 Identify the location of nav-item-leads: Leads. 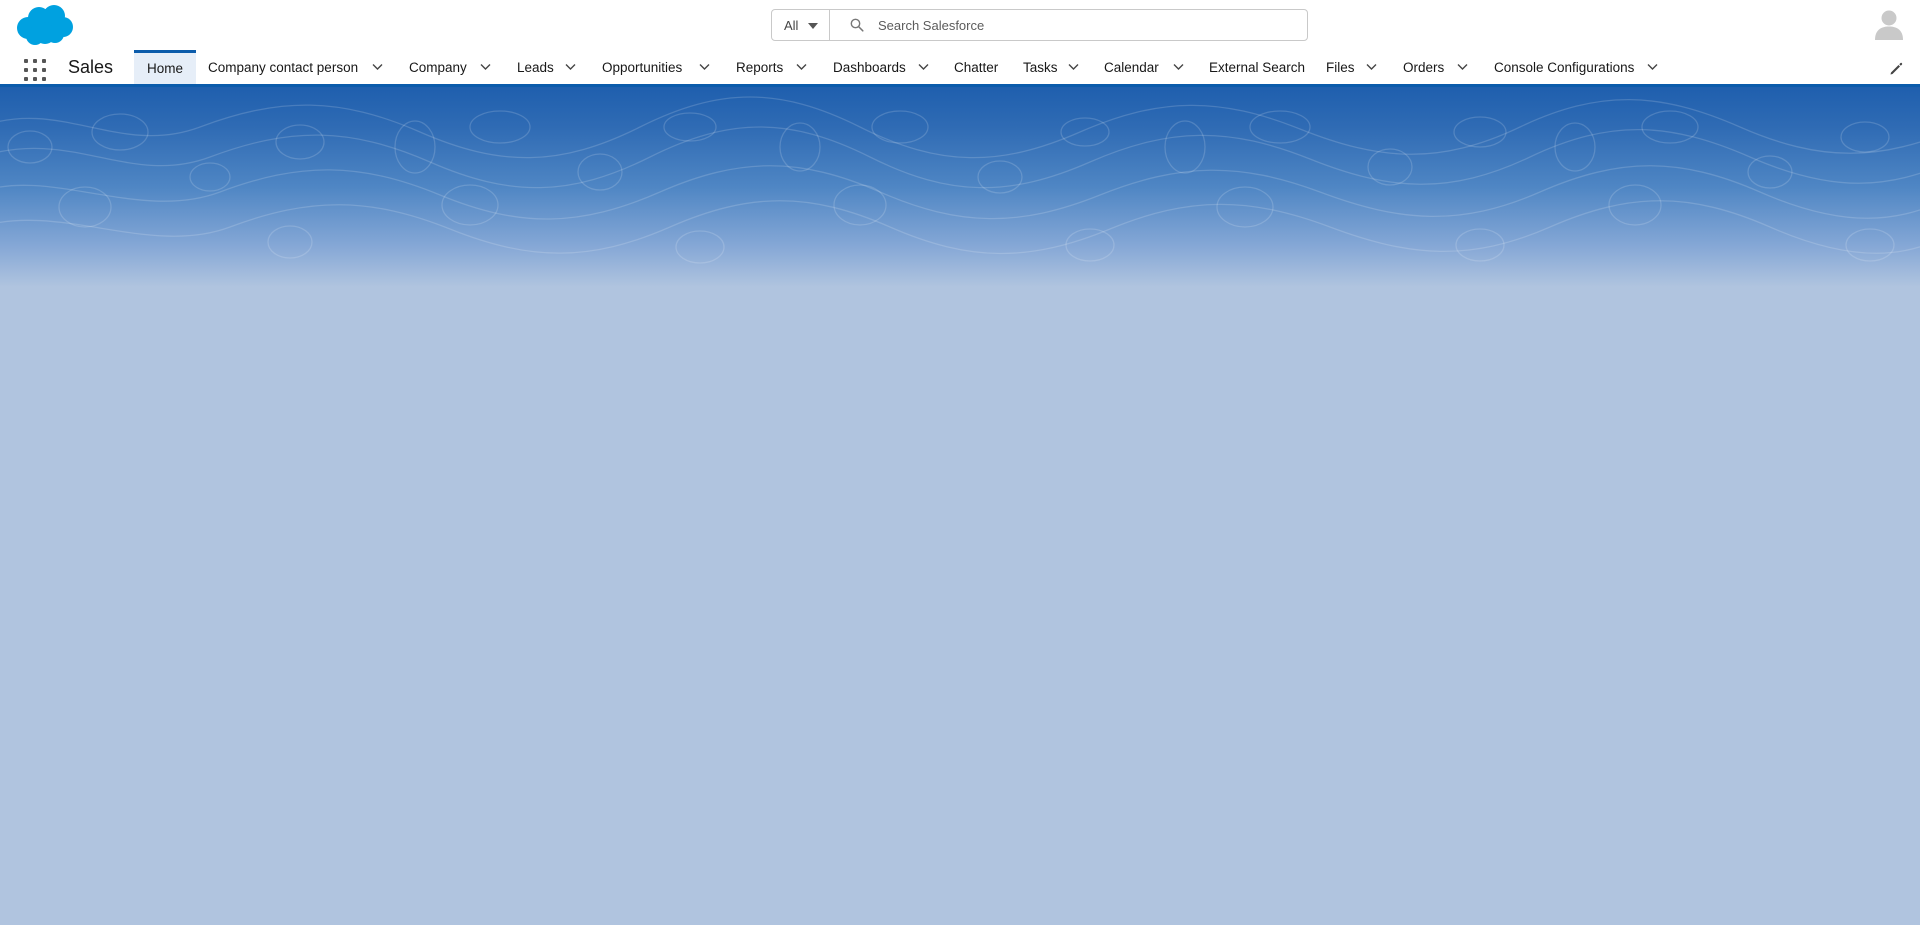
(535, 67).